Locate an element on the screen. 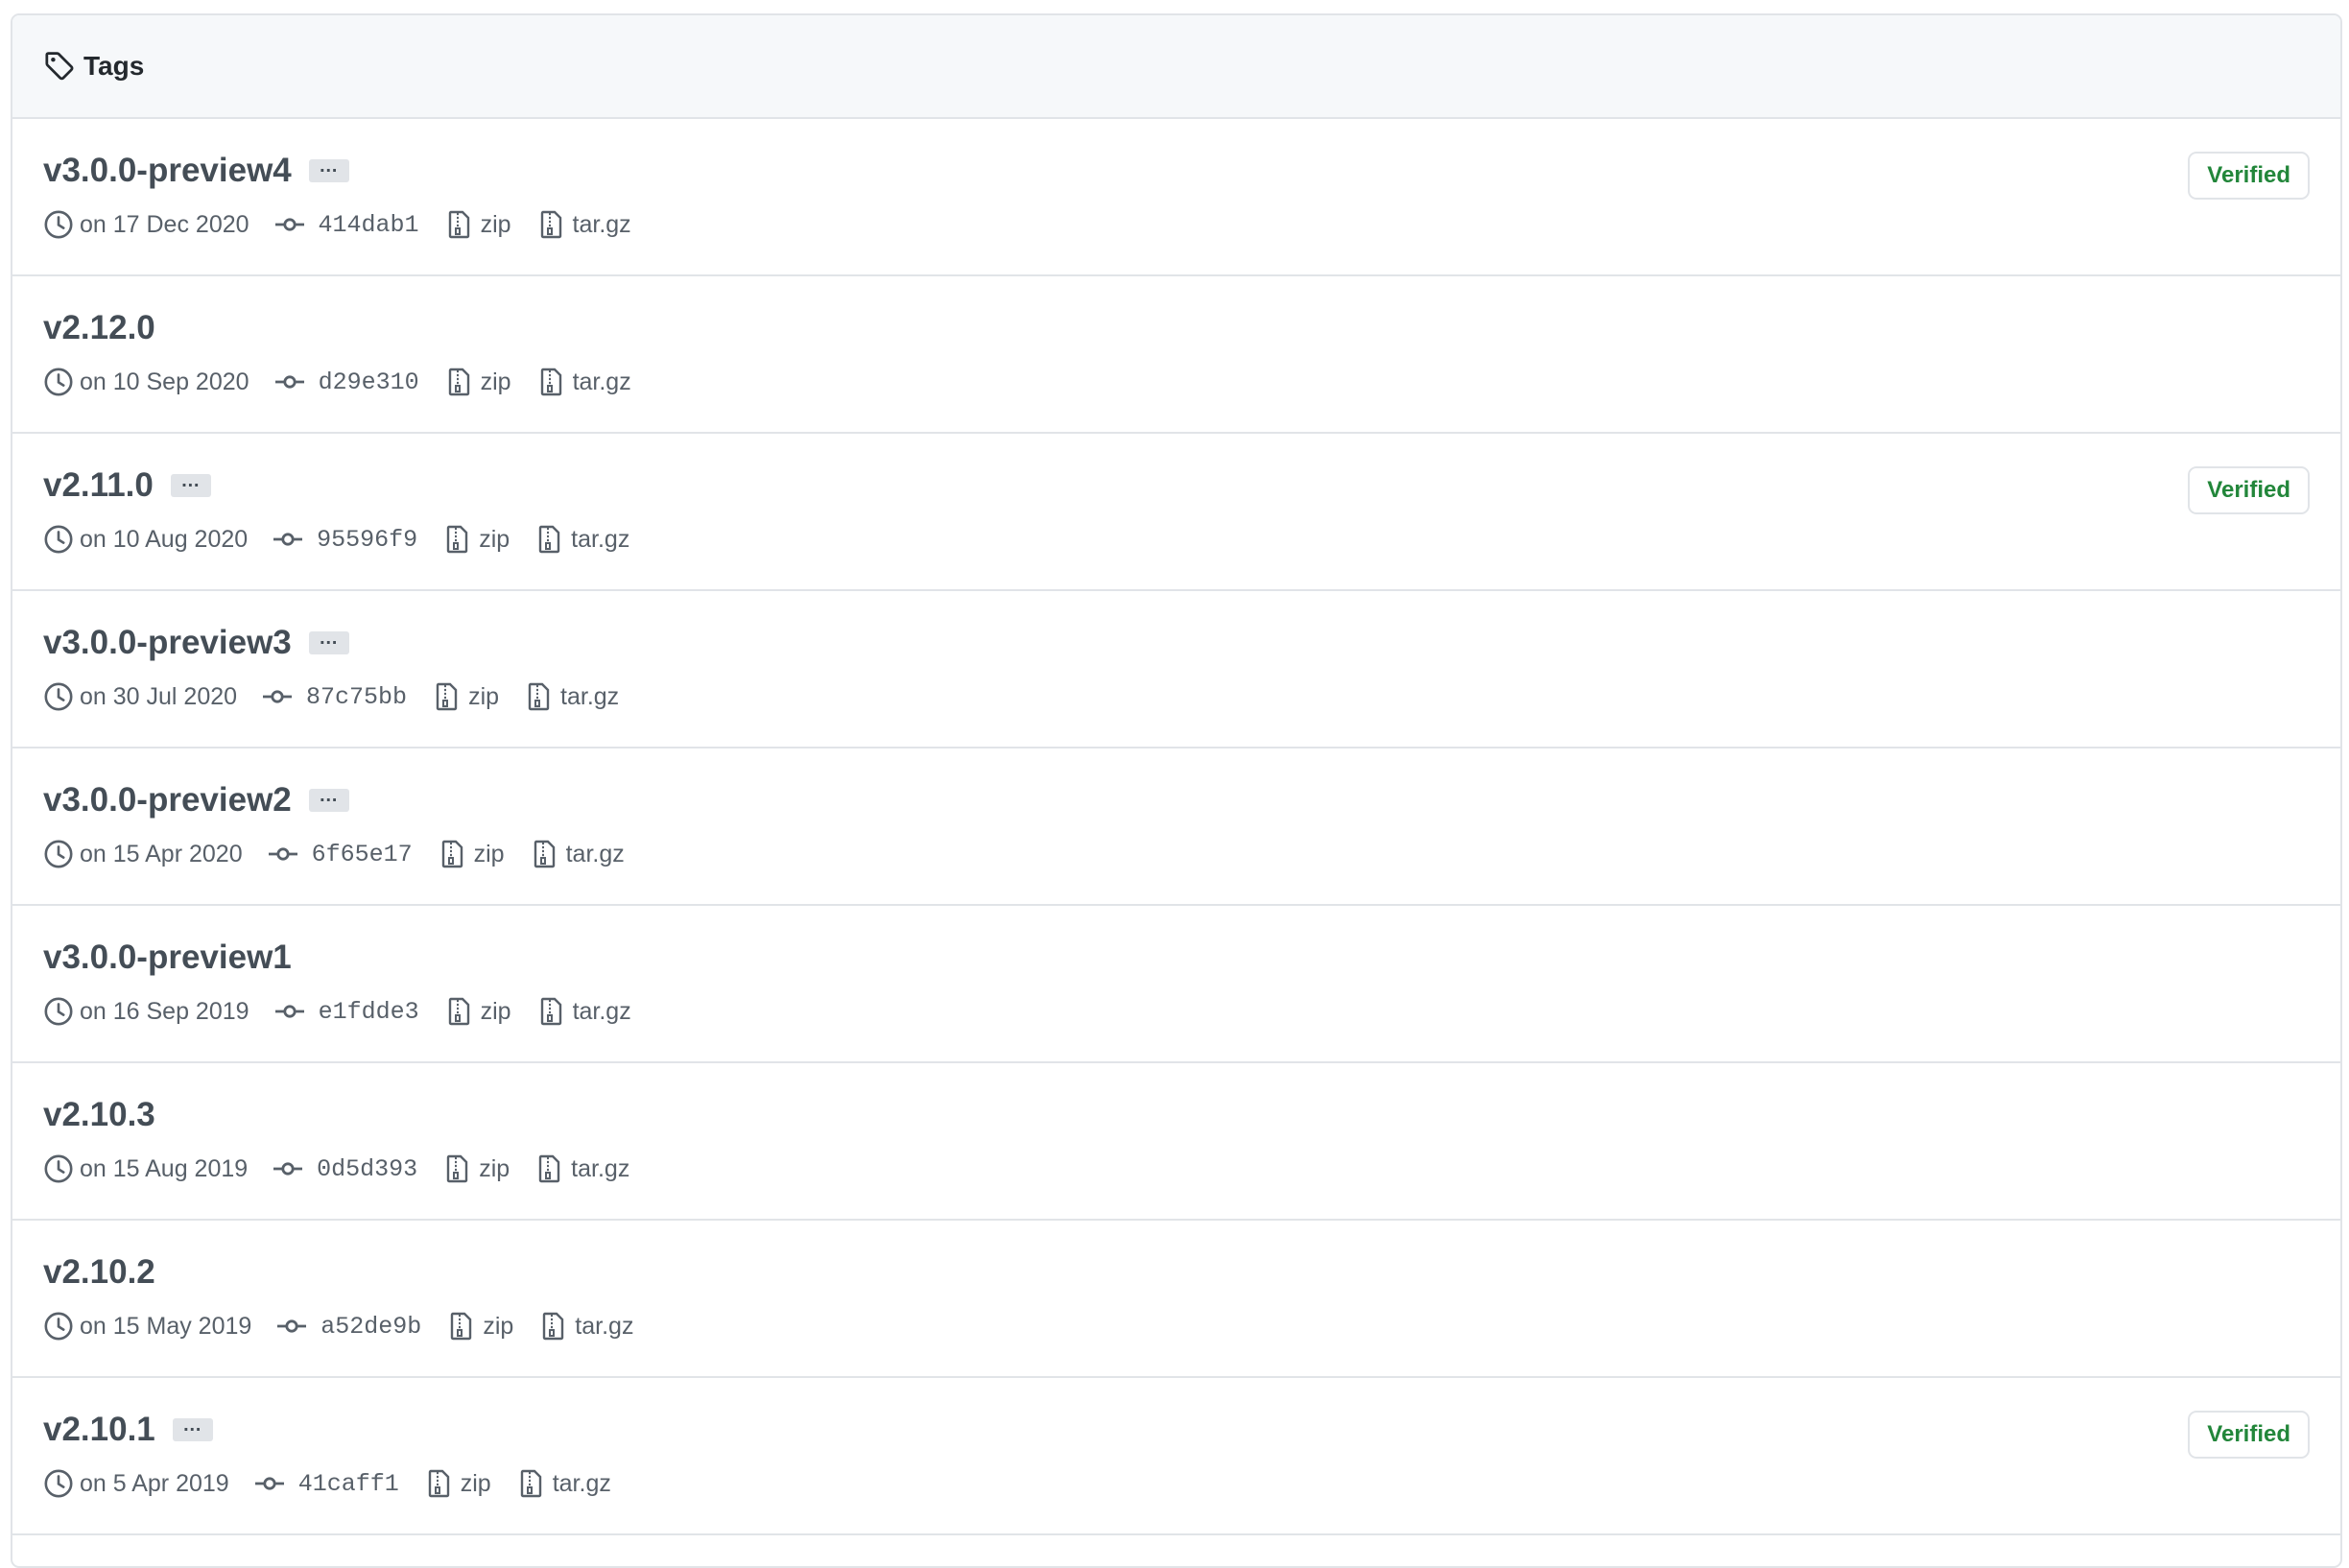 This screenshot has width=2349, height=1568. commit-sha-link: d29e310 is located at coordinates (346, 382).